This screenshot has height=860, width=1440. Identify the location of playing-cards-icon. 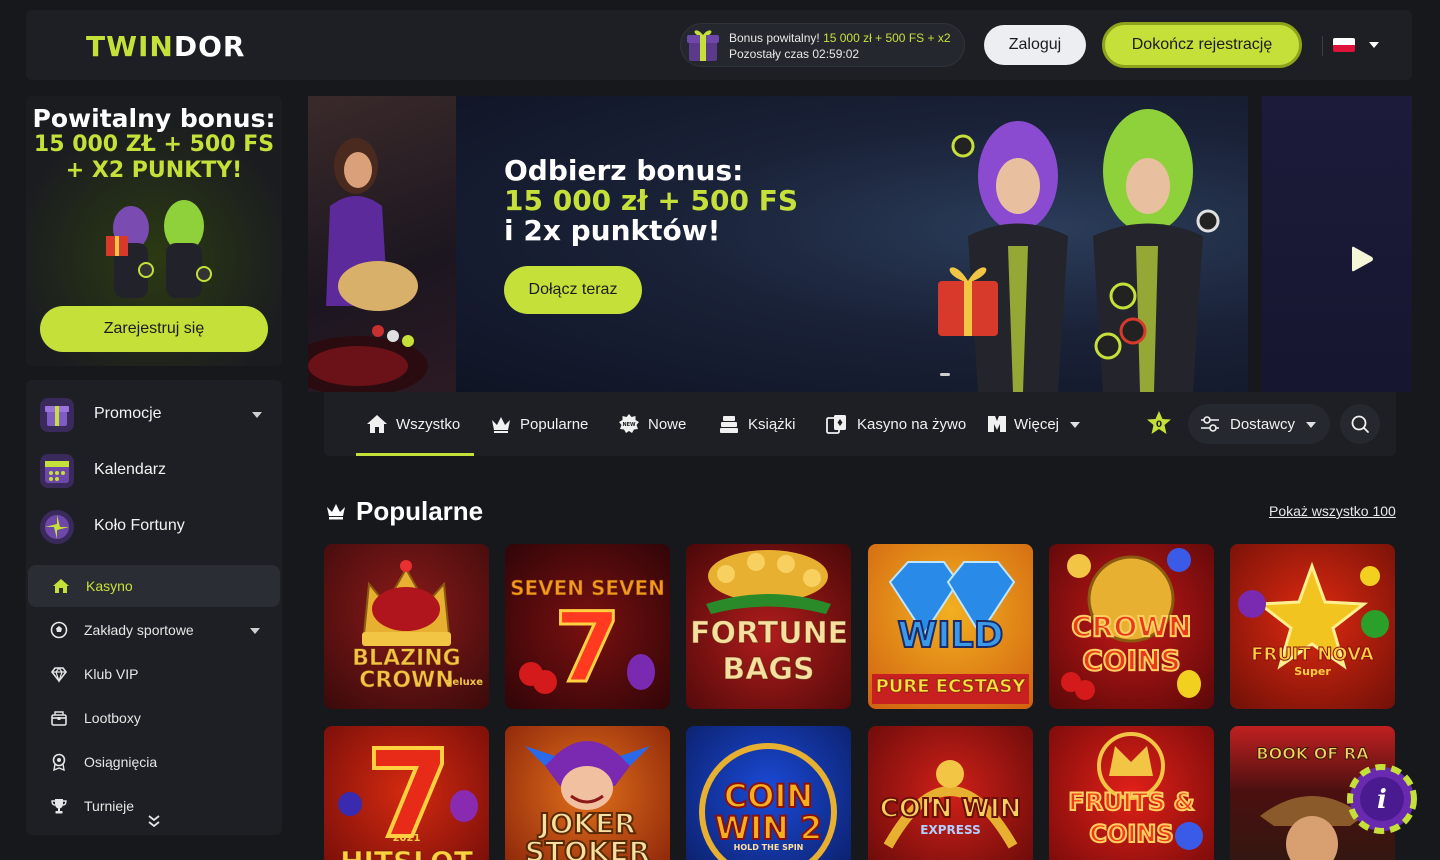
(836, 424).